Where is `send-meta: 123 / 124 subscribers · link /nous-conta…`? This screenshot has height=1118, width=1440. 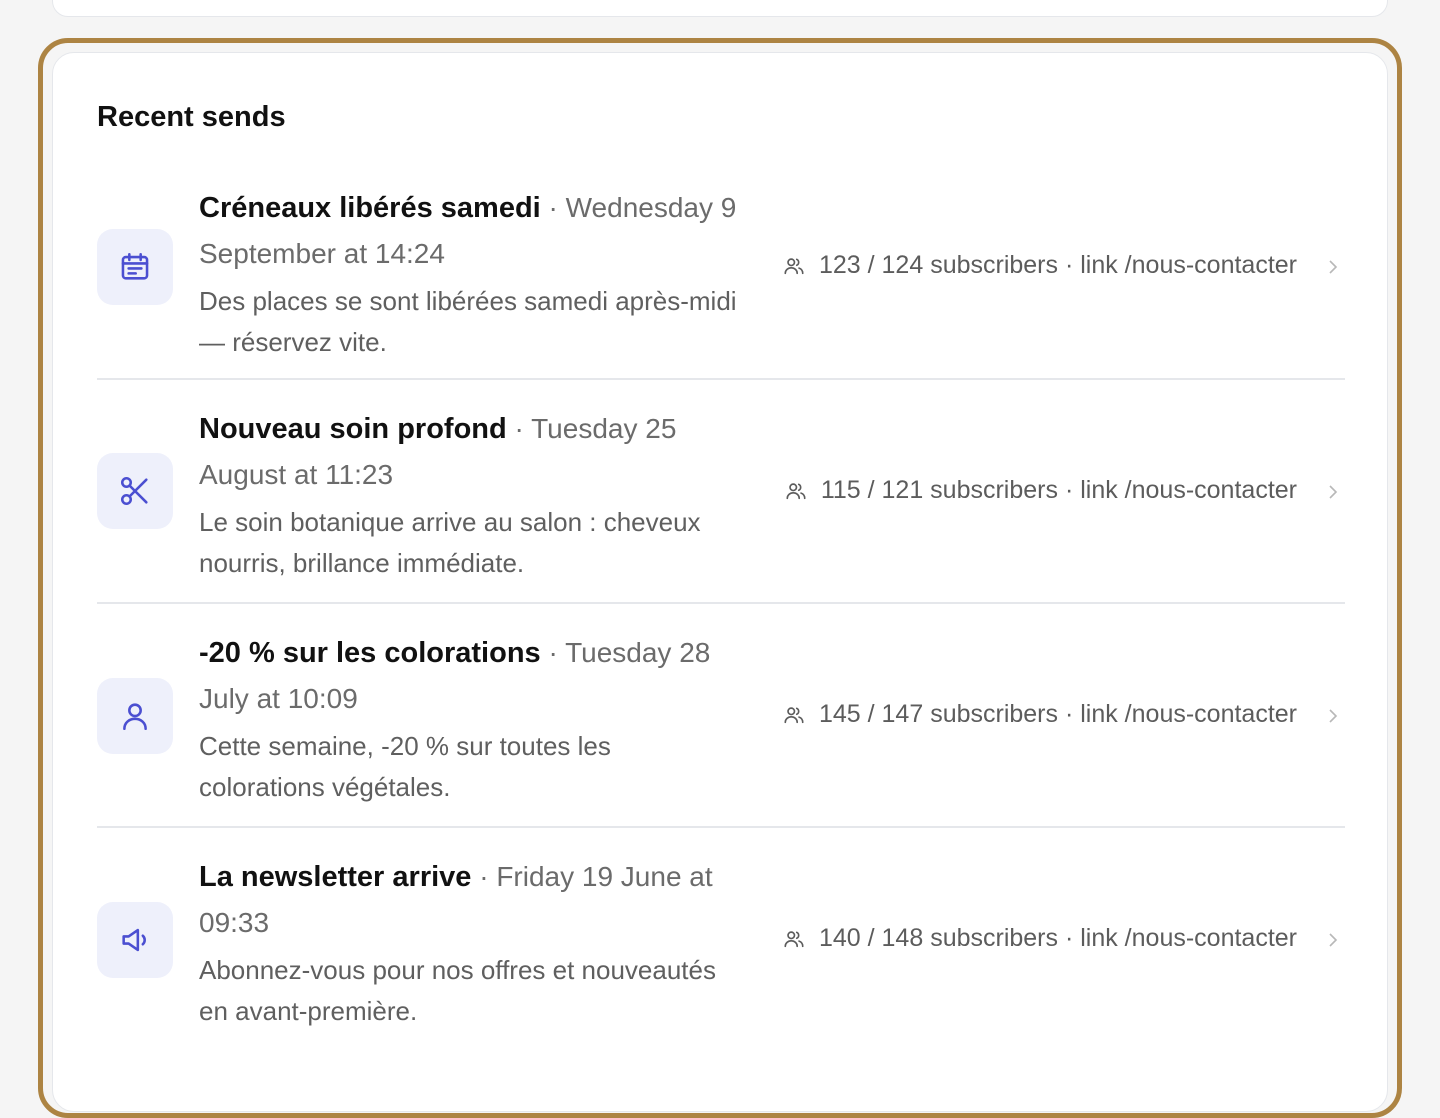
send-meta: 123 / 124 subscribers · link /nous-conta… is located at coordinates (1040, 265).